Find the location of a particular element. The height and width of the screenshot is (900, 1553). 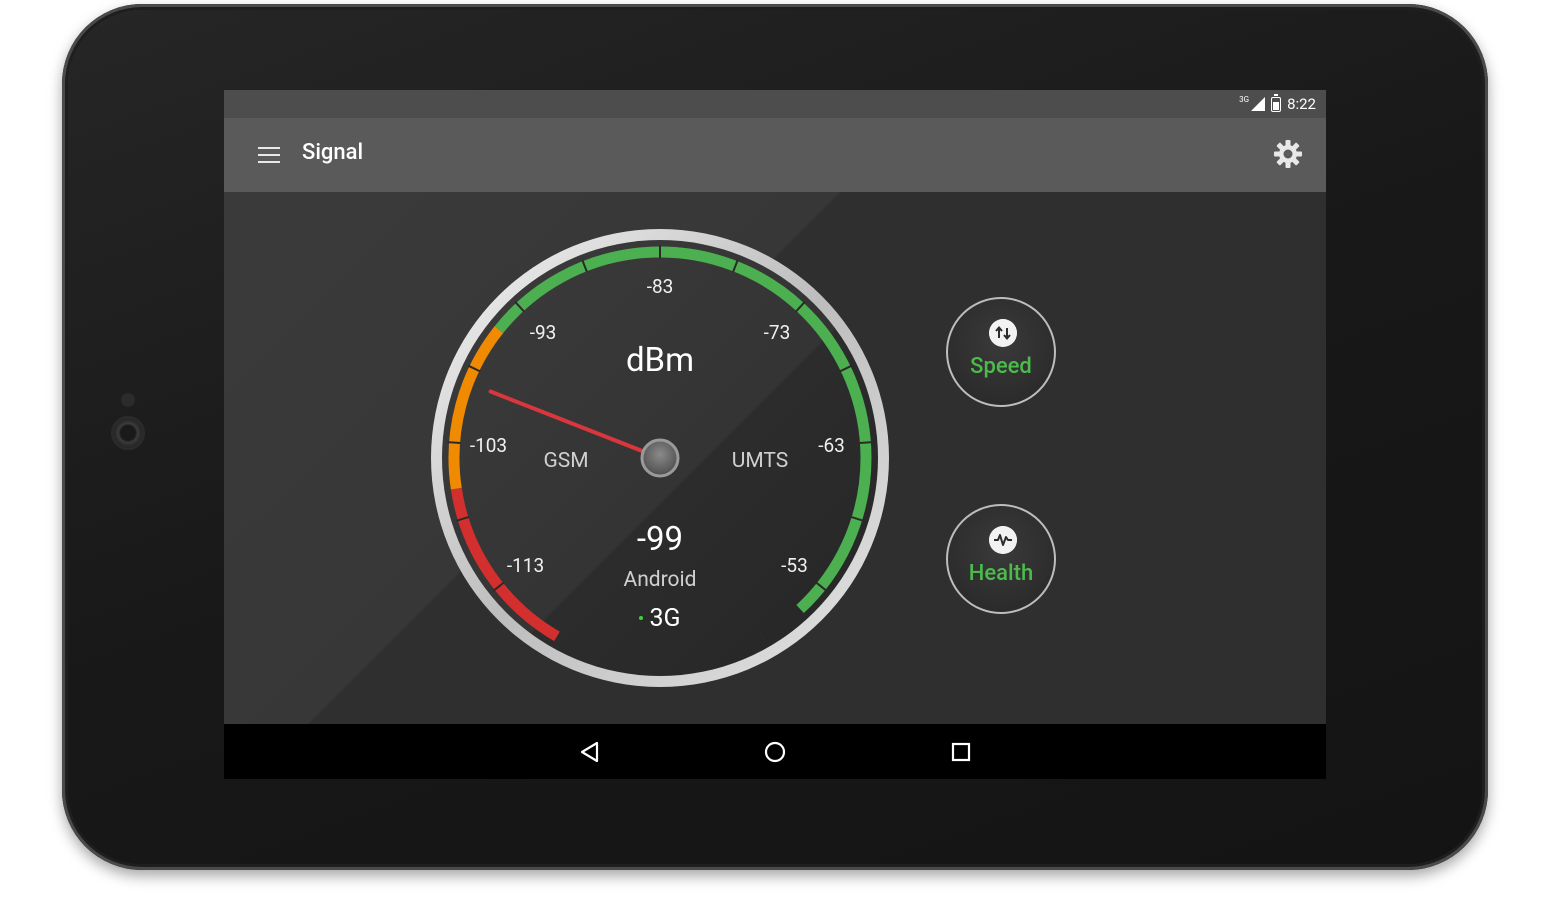

gsm-label: GSM is located at coordinates (565, 461).